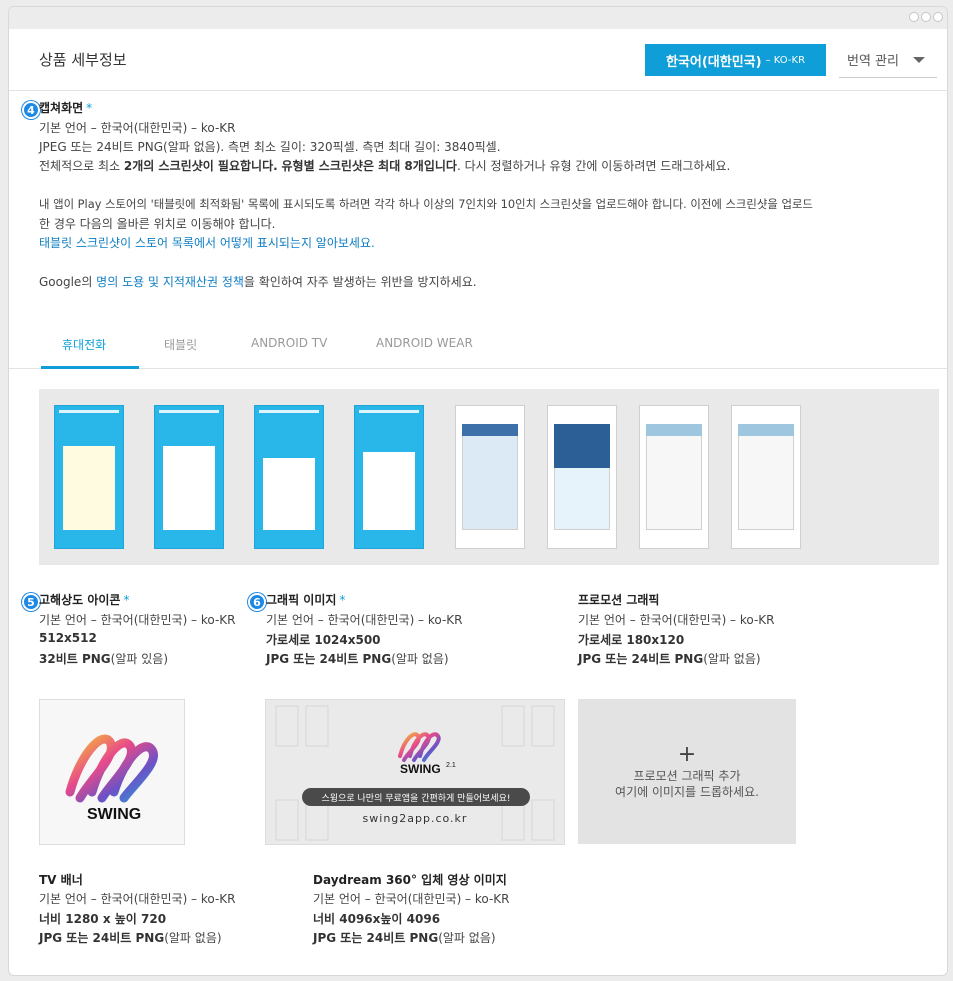 The width and height of the screenshot is (953, 981). What do you see at coordinates (31, 110) in the screenshot?
I see `step-badge: 4` at bounding box center [31, 110].